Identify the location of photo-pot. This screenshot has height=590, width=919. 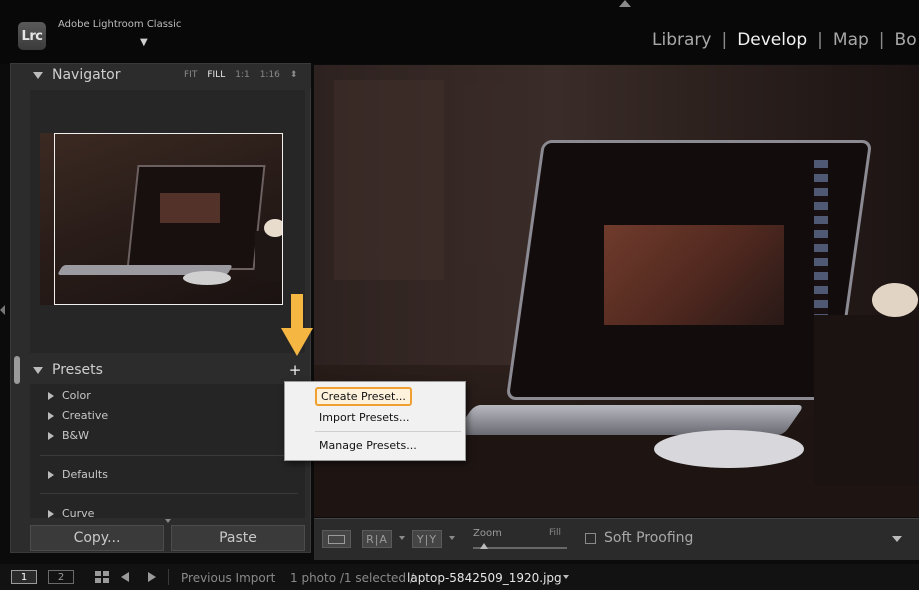
(866, 400).